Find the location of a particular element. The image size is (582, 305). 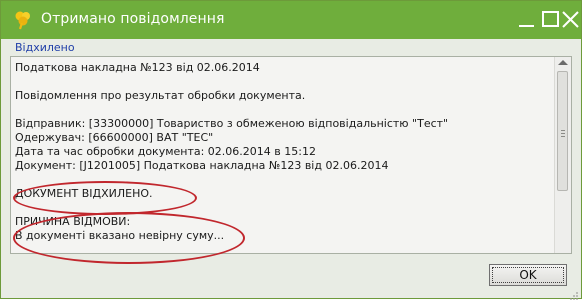

rejection-reason-title: ПРИЧИНА ВІДМОВИ: is located at coordinates (73, 221).